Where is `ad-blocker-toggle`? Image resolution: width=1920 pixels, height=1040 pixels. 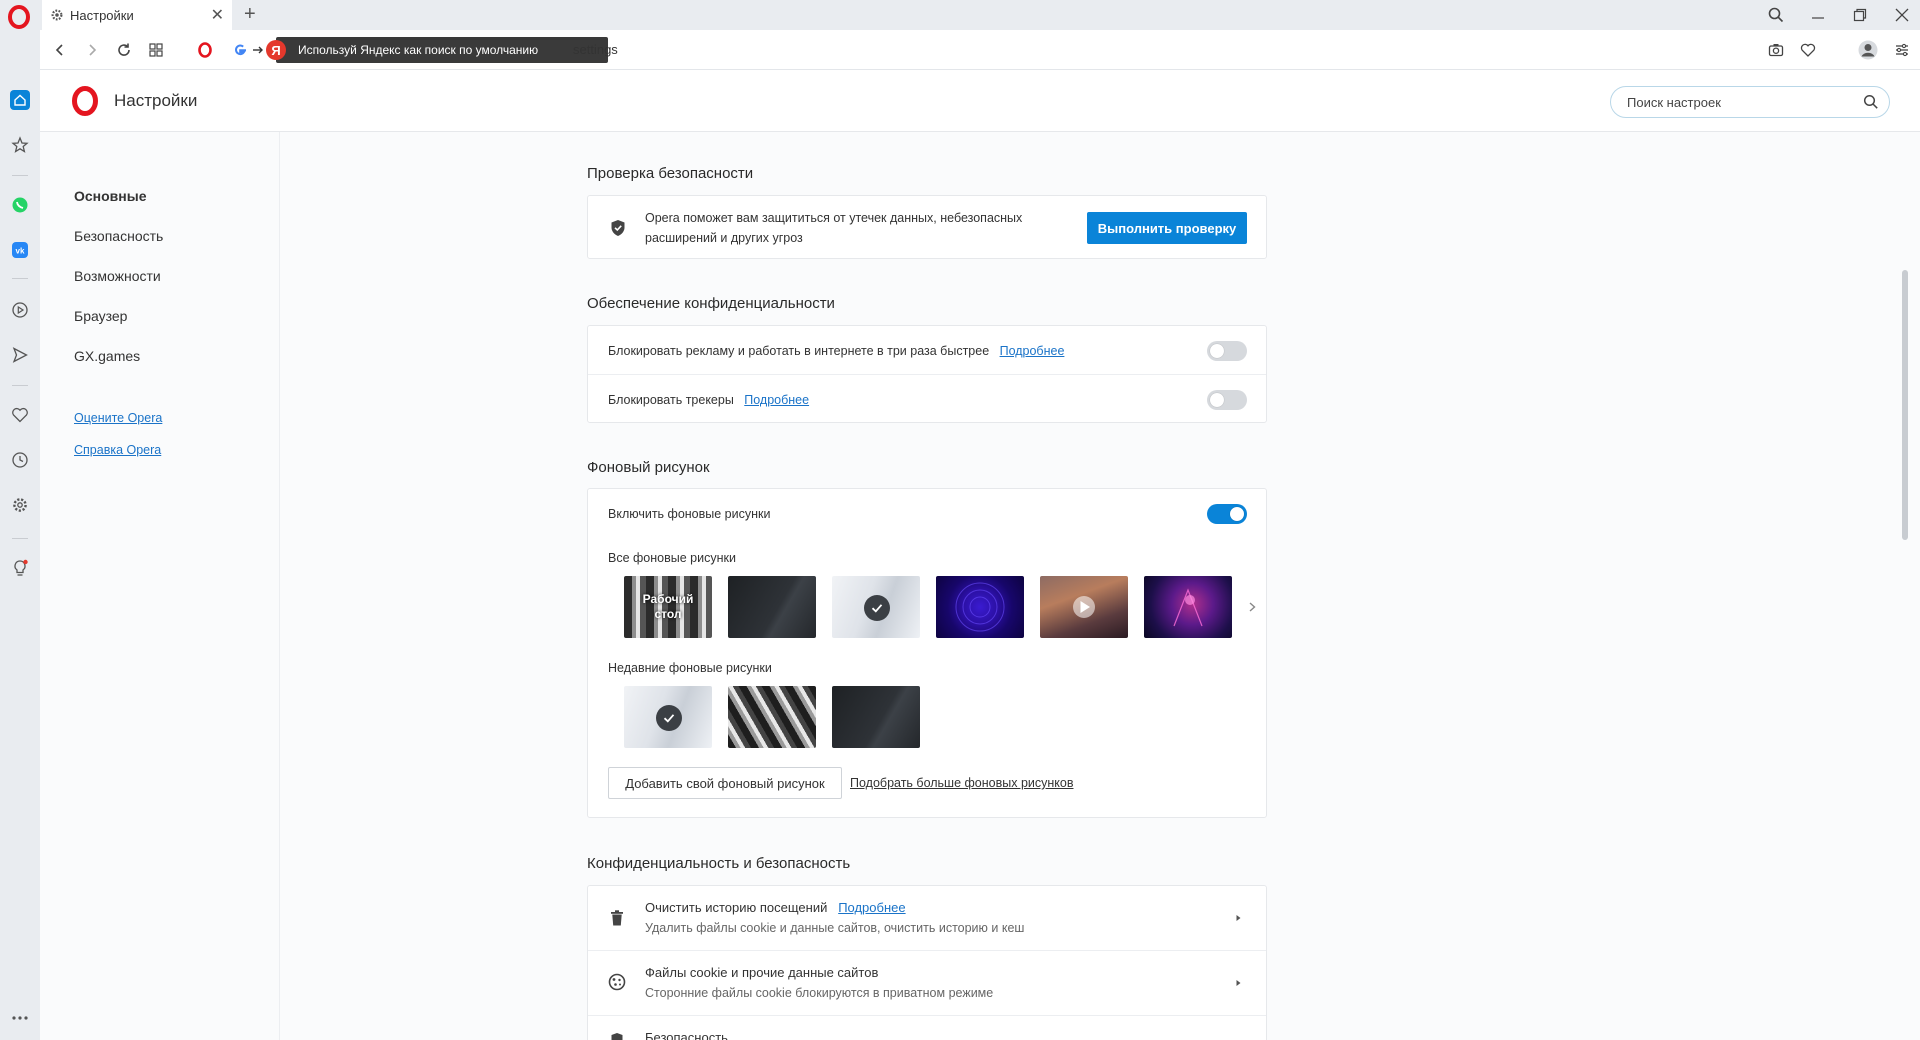 ad-blocker-toggle is located at coordinates (1227, 351).